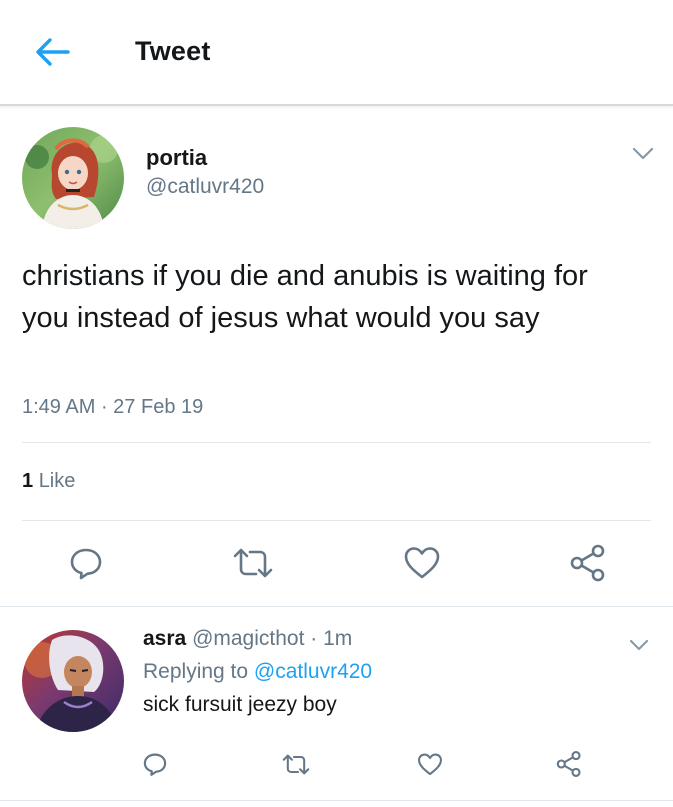 The height and width of the screenshot is (807, 673). Describe the element at coordinates (240, 704) in the screenshot. I see `reply-text: sick fursuit jeezy boy` at that location.